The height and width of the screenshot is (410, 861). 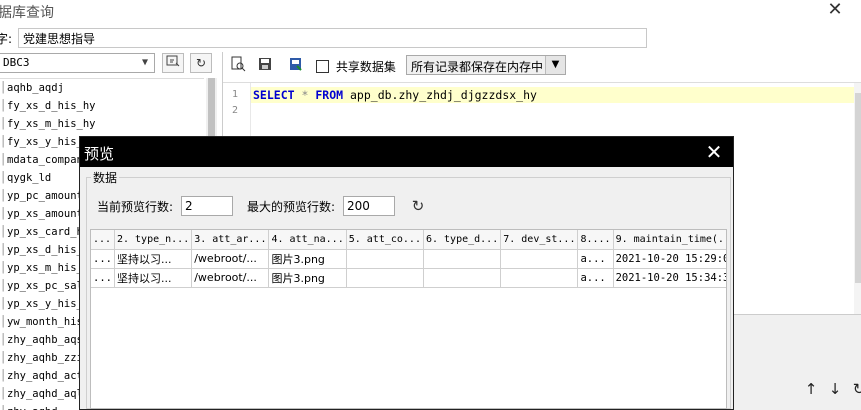 I want to click on table-name: zhy_aqhb_zzi, so click(x=45, y=358).